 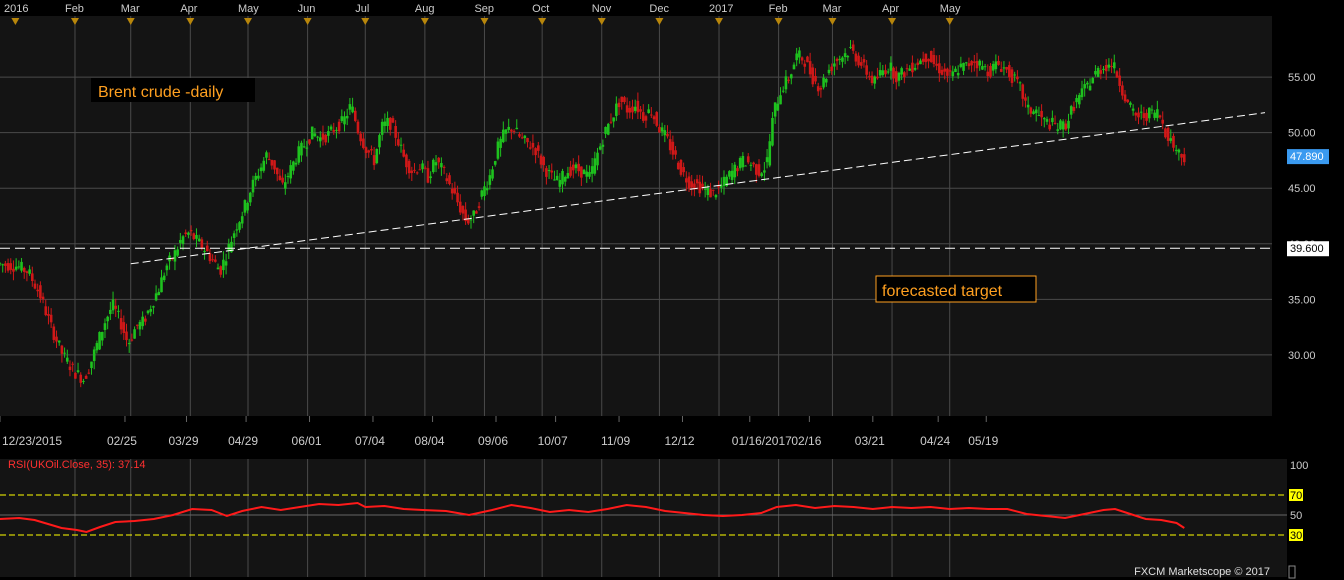 I want to click on x-tick-label: 02/16, so click(x=806, y=441).